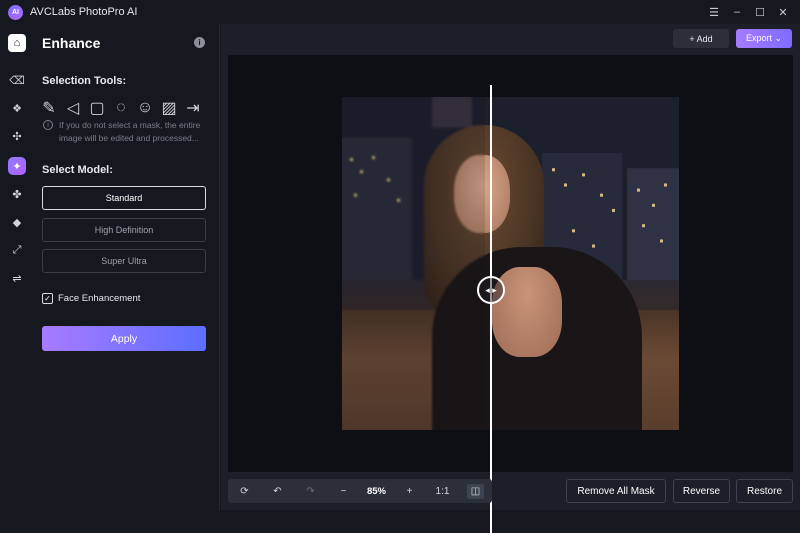 The height and width of the screenshot is (533, 800). Describe the element at coordinates (99, 298) in the screenshot. I see `face-enhancement-label: Face Enhancement` at that location.